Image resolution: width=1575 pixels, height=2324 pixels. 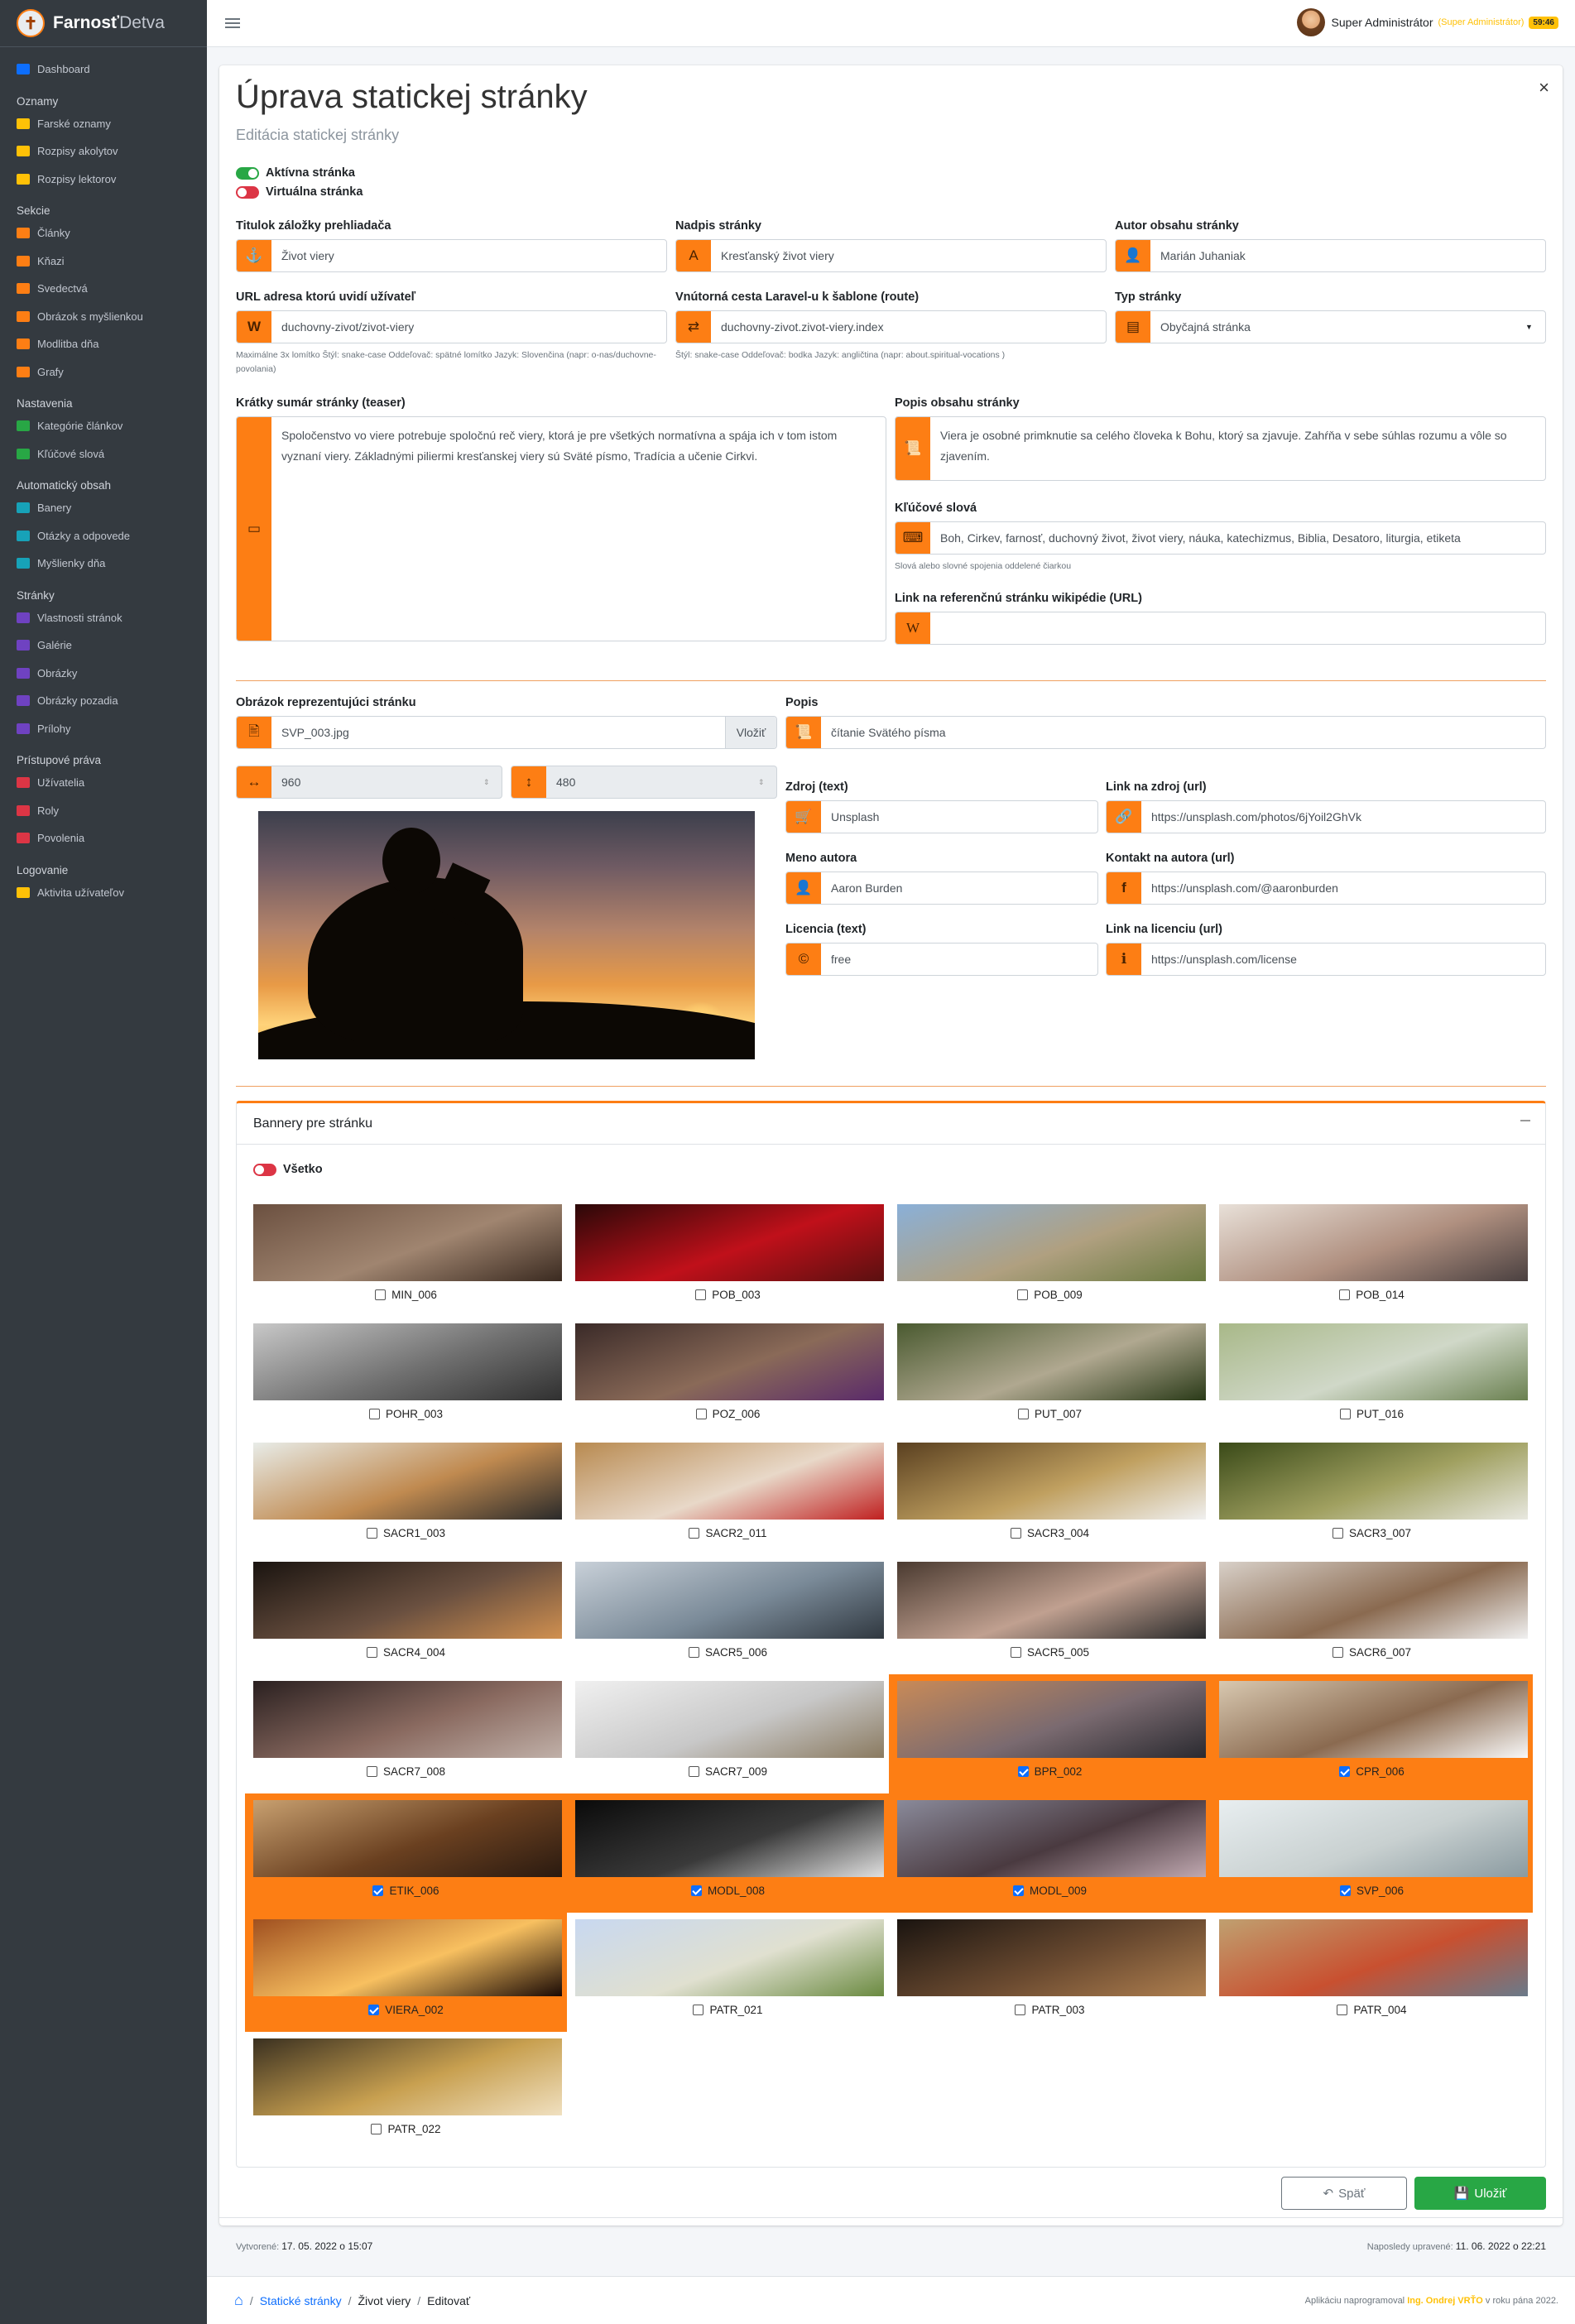 I want to click on insert-button: Vložiť, so click(x=751, y=732).